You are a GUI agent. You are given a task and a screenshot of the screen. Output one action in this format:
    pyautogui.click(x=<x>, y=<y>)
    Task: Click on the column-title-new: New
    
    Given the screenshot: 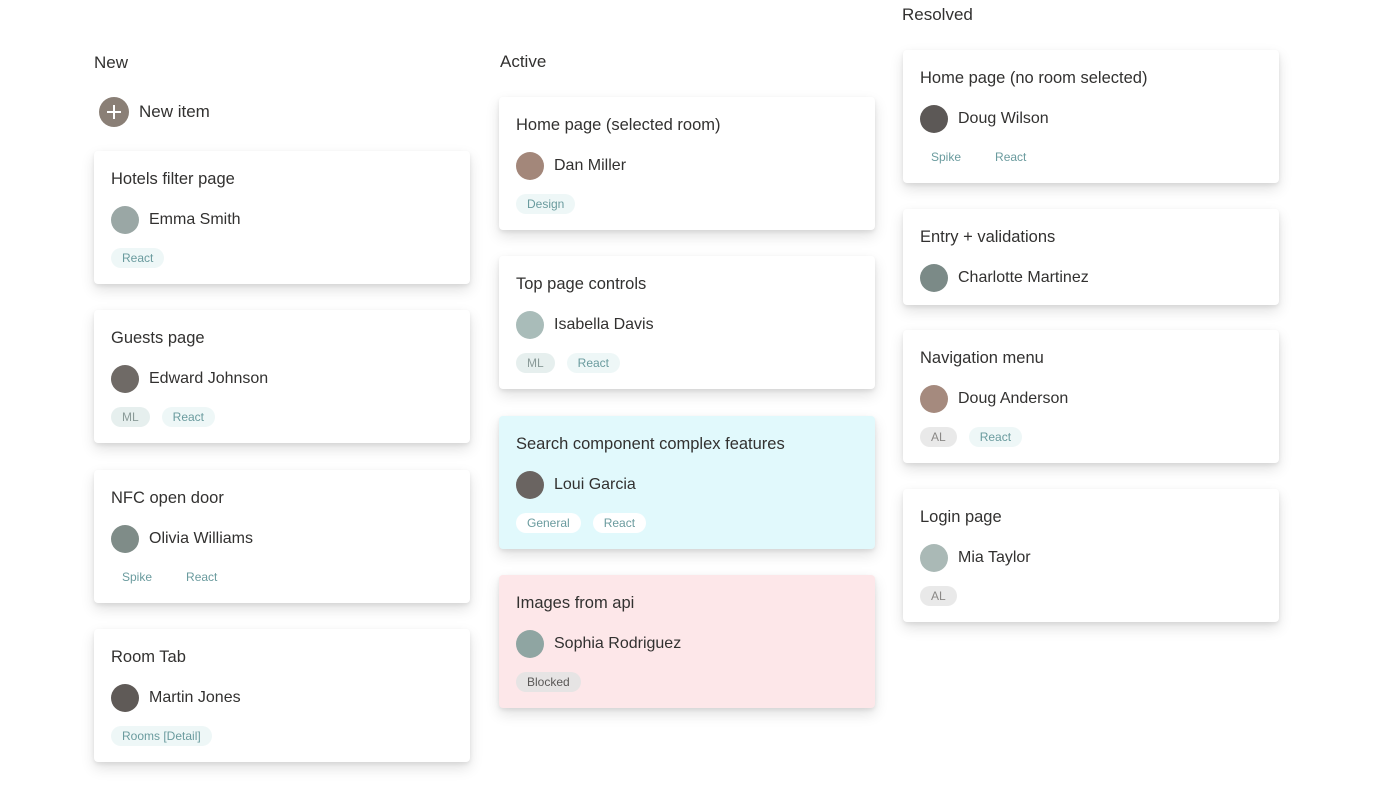 What is the action you would take?
    pyautogui.click(x=111, y=62)
    